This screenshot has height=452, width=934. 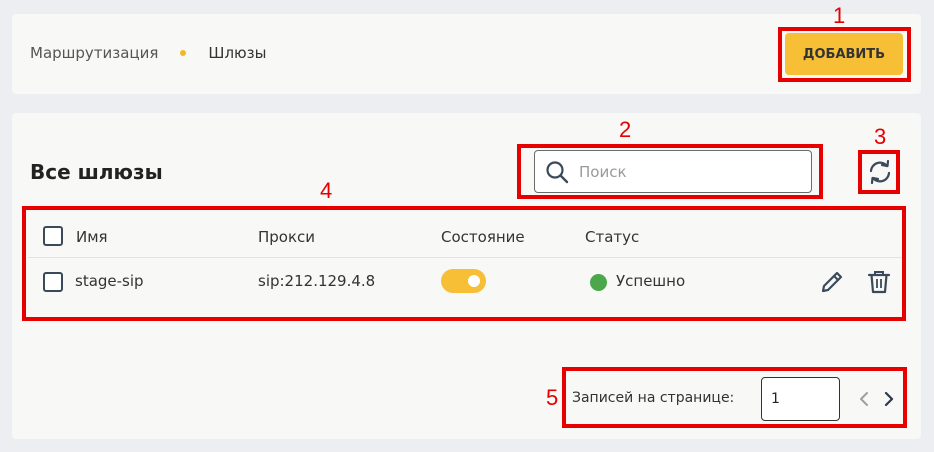 What do you see at coordinates (552, 397) in the screenshot?
I see `annotation-number-5: 5` at bounding box center [552, 397].